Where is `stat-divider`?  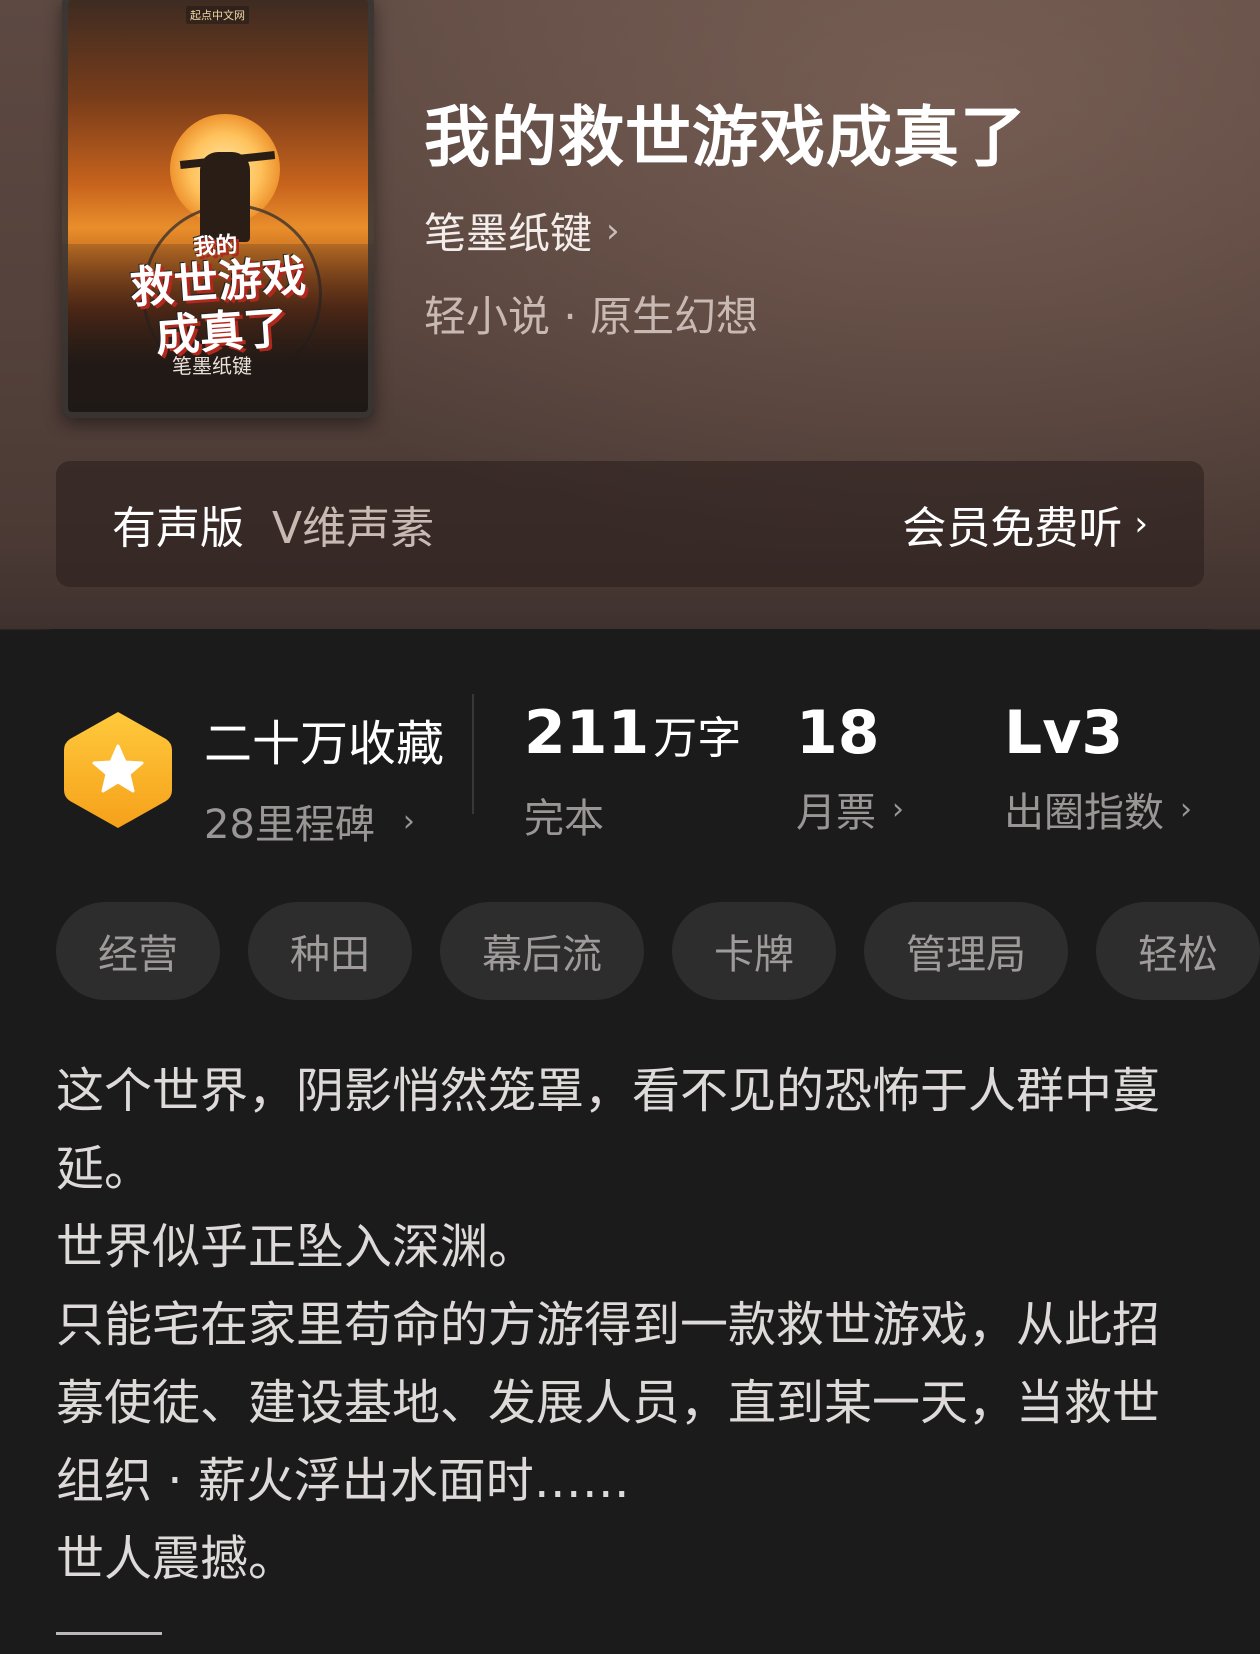
stat-divider is located at coordinates (473, 754).